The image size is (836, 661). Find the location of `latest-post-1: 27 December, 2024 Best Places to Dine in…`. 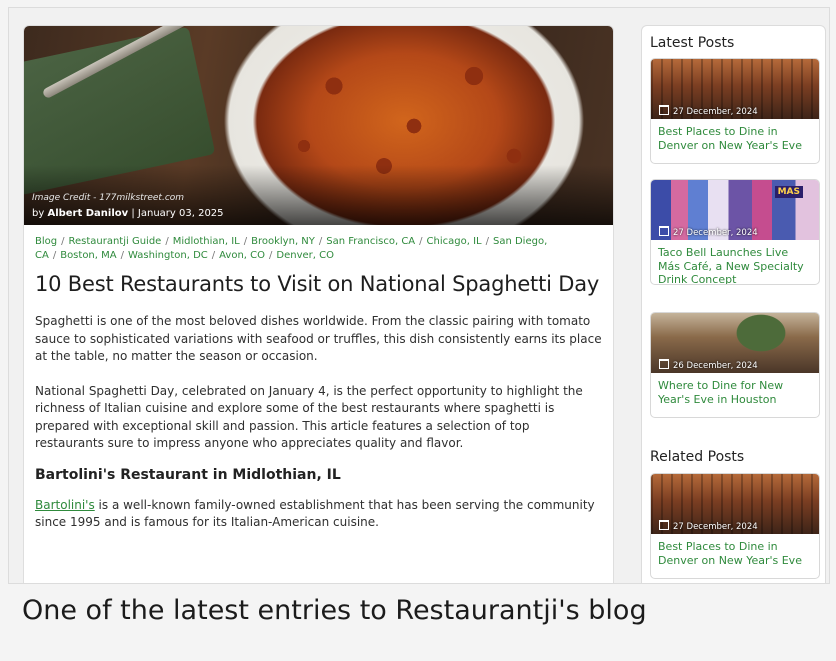

latest-post-1: 27 December, 2024 Best Places to Dine in… is located at coordinates (735, 111).